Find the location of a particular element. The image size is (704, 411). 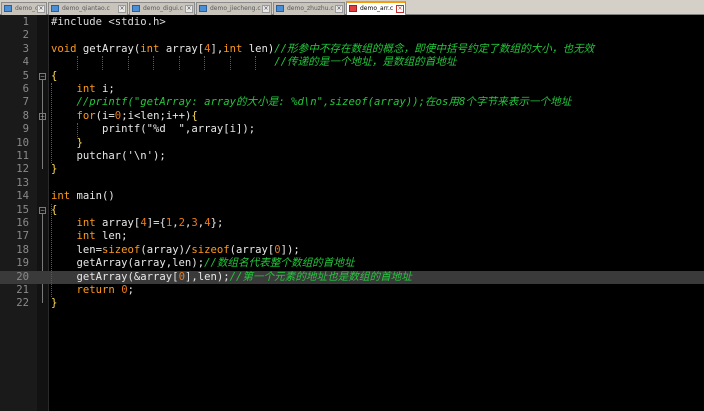

code-line: 21 return 0; is located at coordinates (352, 290).